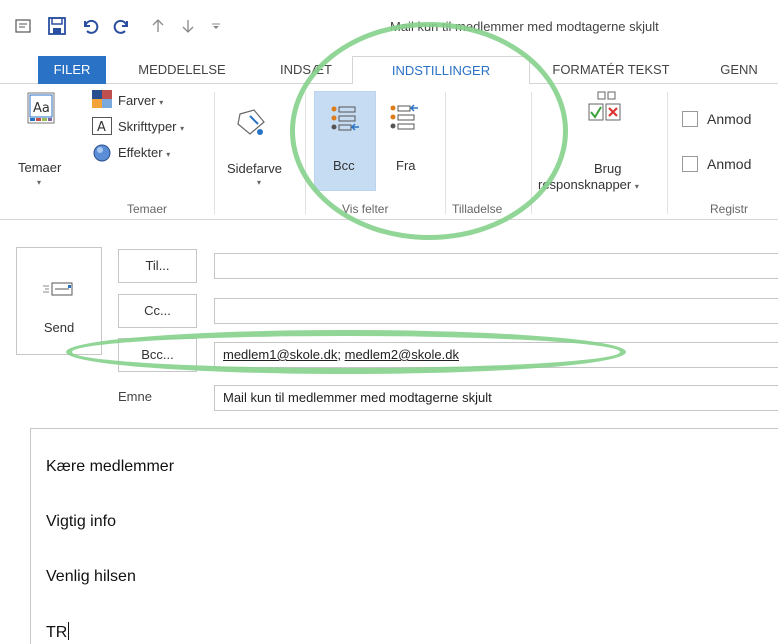 The image size is (778, 644). Describe the element at coordinates (216, 26) in the screenshot. I see `customize-icon` at that location.